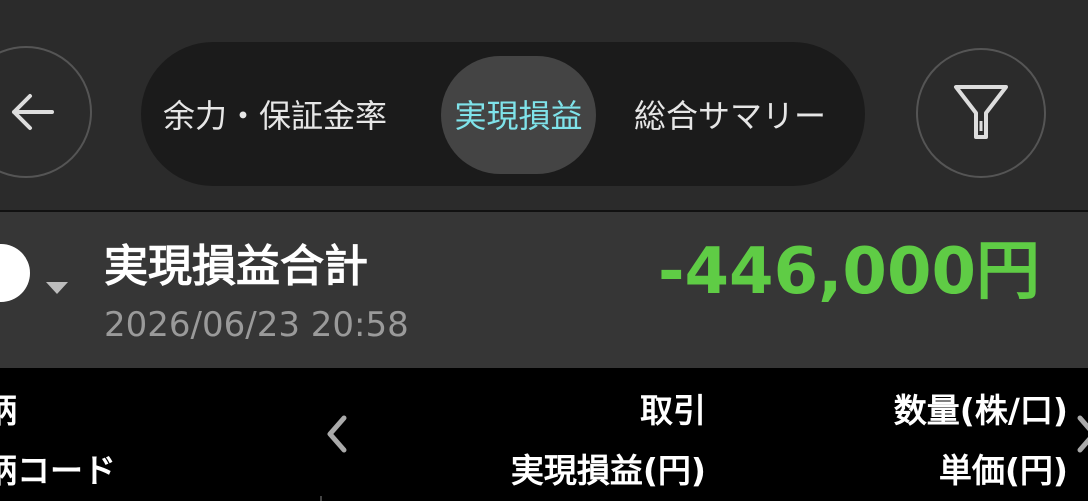  I want to click on col-header-realized-pnl: 実現損益(円), so click(608, 470).